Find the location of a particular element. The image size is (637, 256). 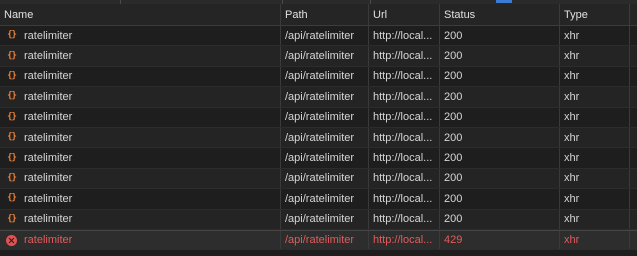

table-header: Name Path Url Status Type is located at coordinates (318, 15).